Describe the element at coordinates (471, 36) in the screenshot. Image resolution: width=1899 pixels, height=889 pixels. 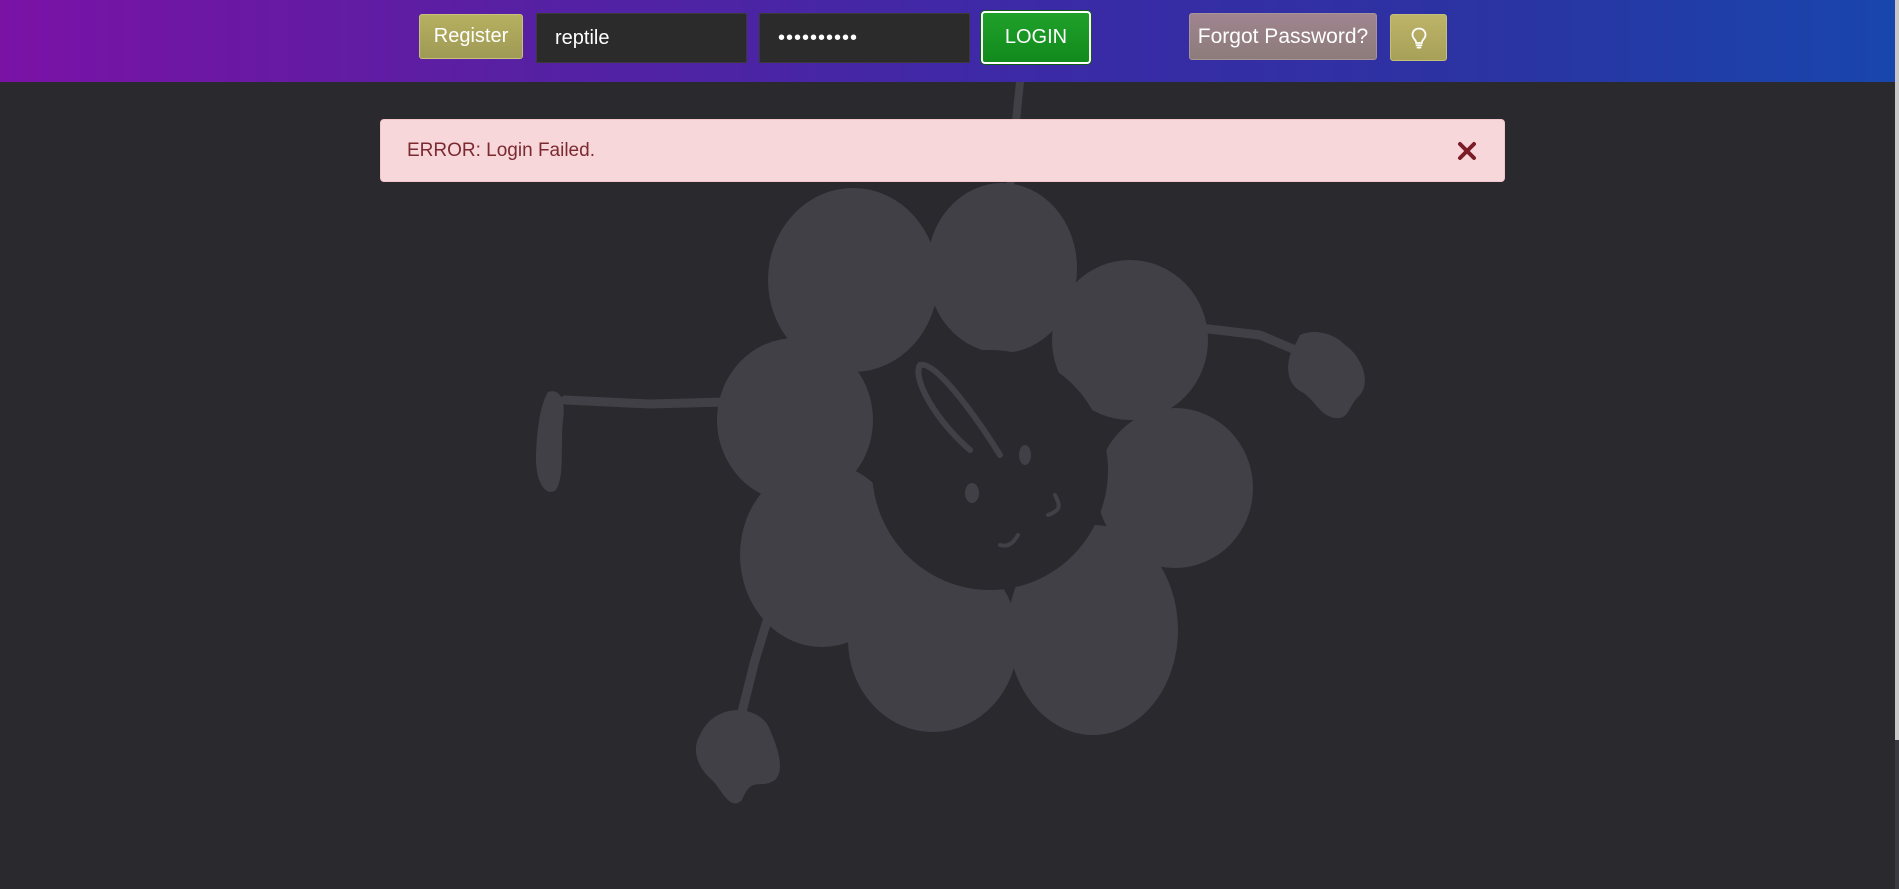
I see `register-button: Register` at that location.